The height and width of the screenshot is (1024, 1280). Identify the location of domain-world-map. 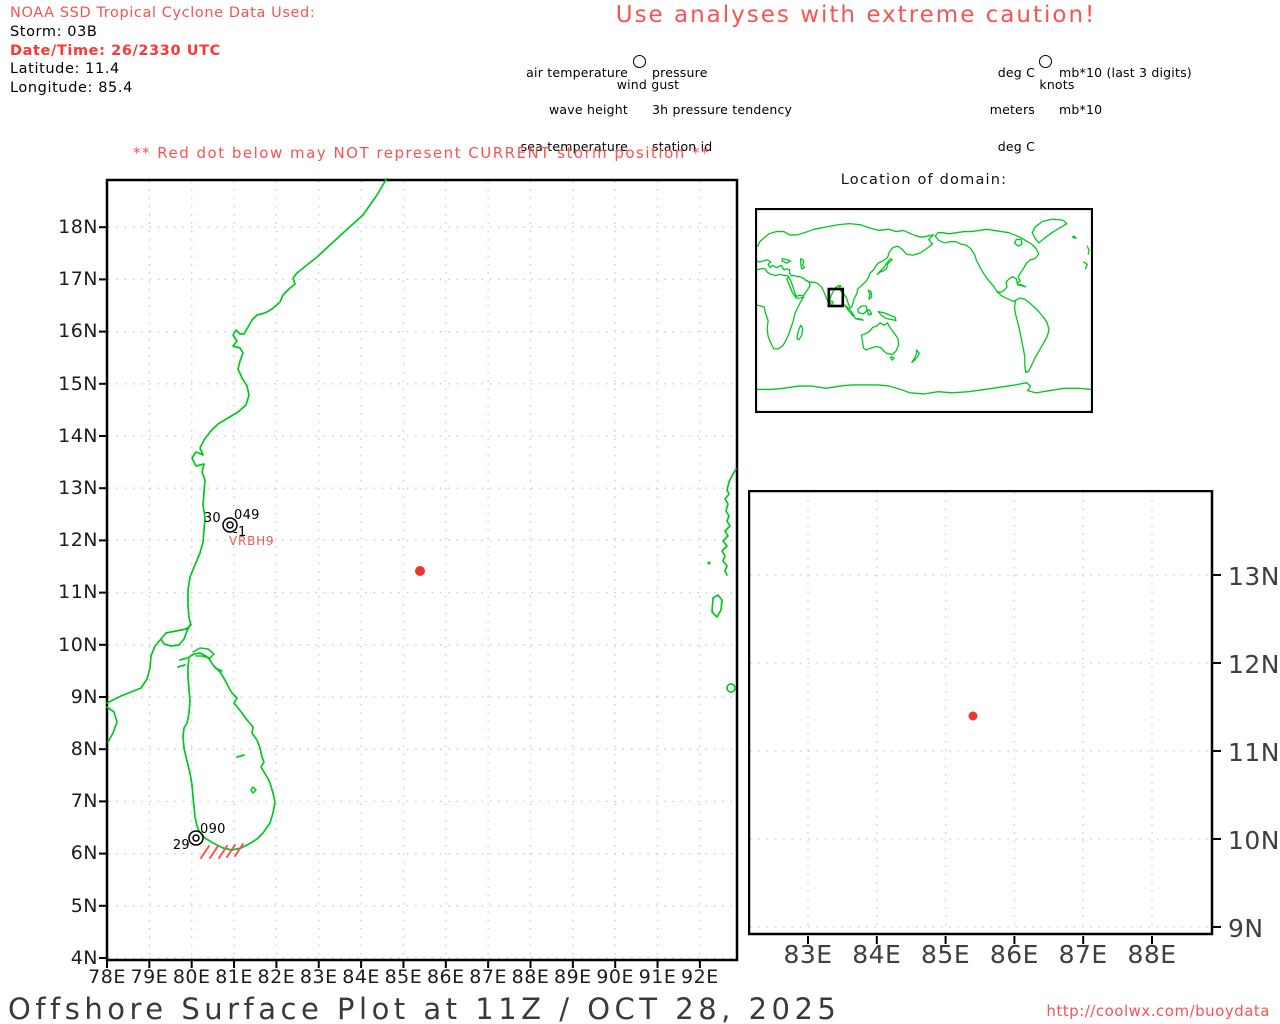
(924, 310).